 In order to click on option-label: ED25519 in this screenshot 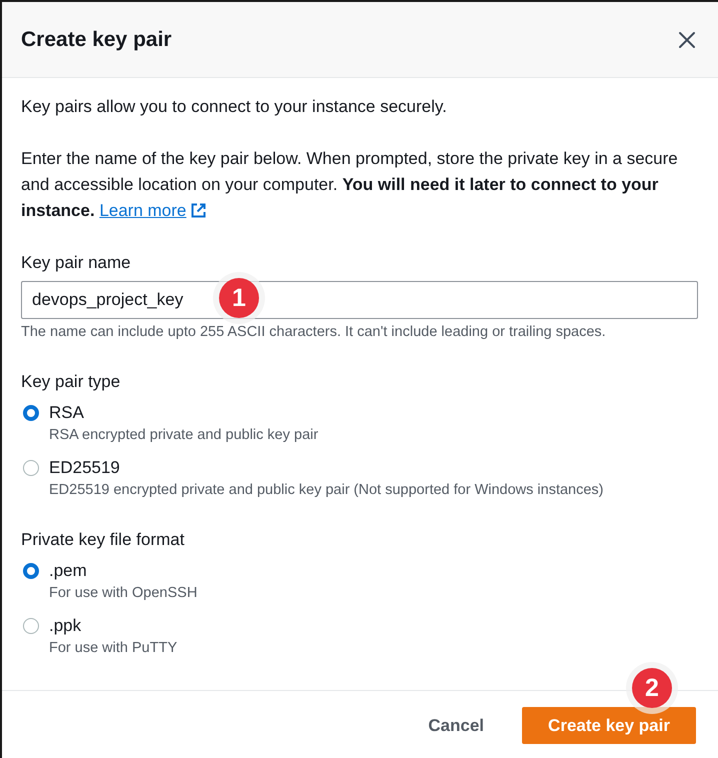, I will do `click(85, 468)`.